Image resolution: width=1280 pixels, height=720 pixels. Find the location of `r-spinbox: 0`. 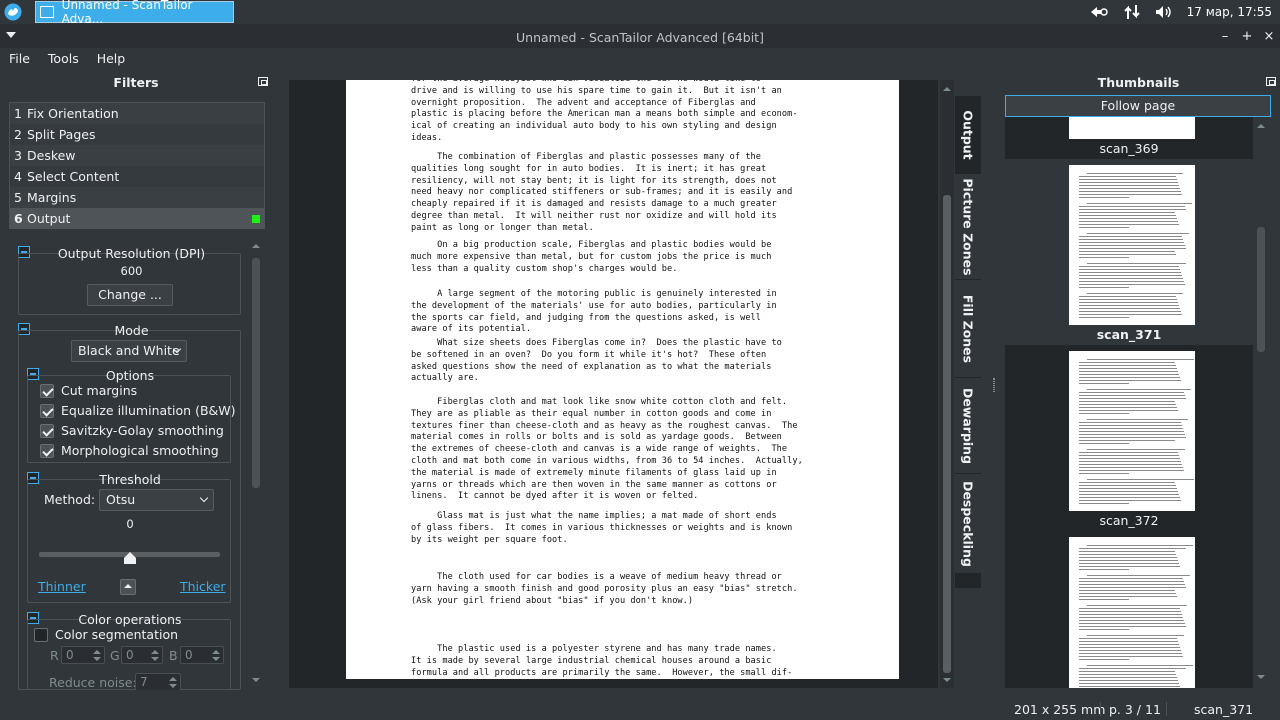

r-spinbox: 0 is located at coordinates (83, 655).